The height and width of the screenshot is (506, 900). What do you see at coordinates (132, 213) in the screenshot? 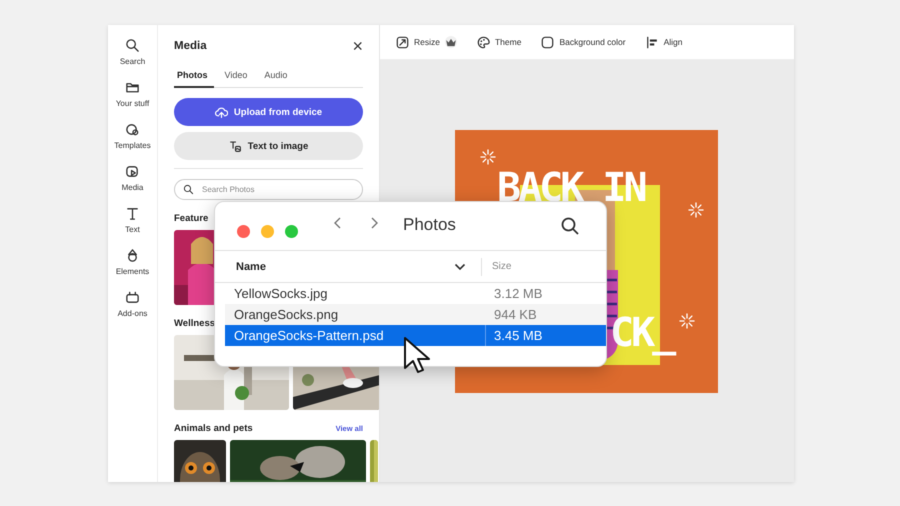
I see `text-icon` at bounding box center [132, 213].